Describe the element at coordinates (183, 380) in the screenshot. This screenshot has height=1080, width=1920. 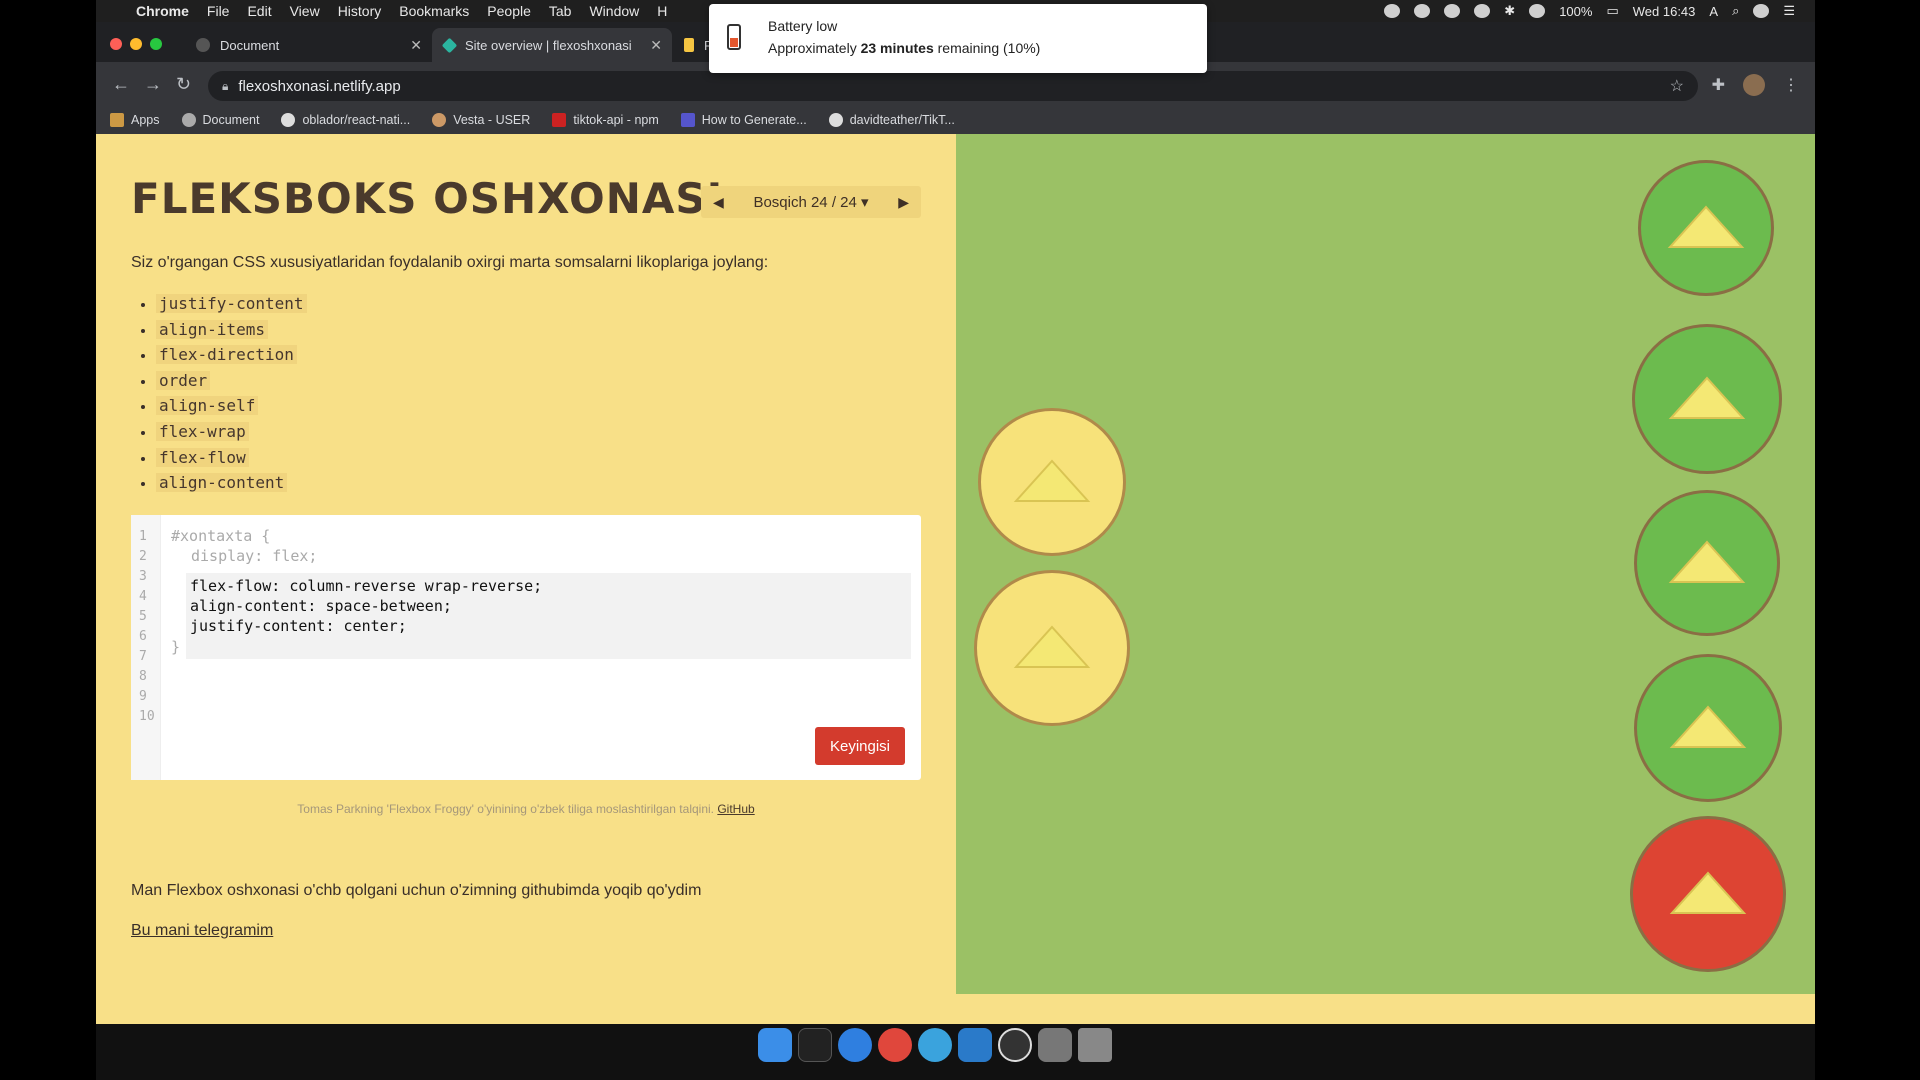
I see `property-code: order` at that location.